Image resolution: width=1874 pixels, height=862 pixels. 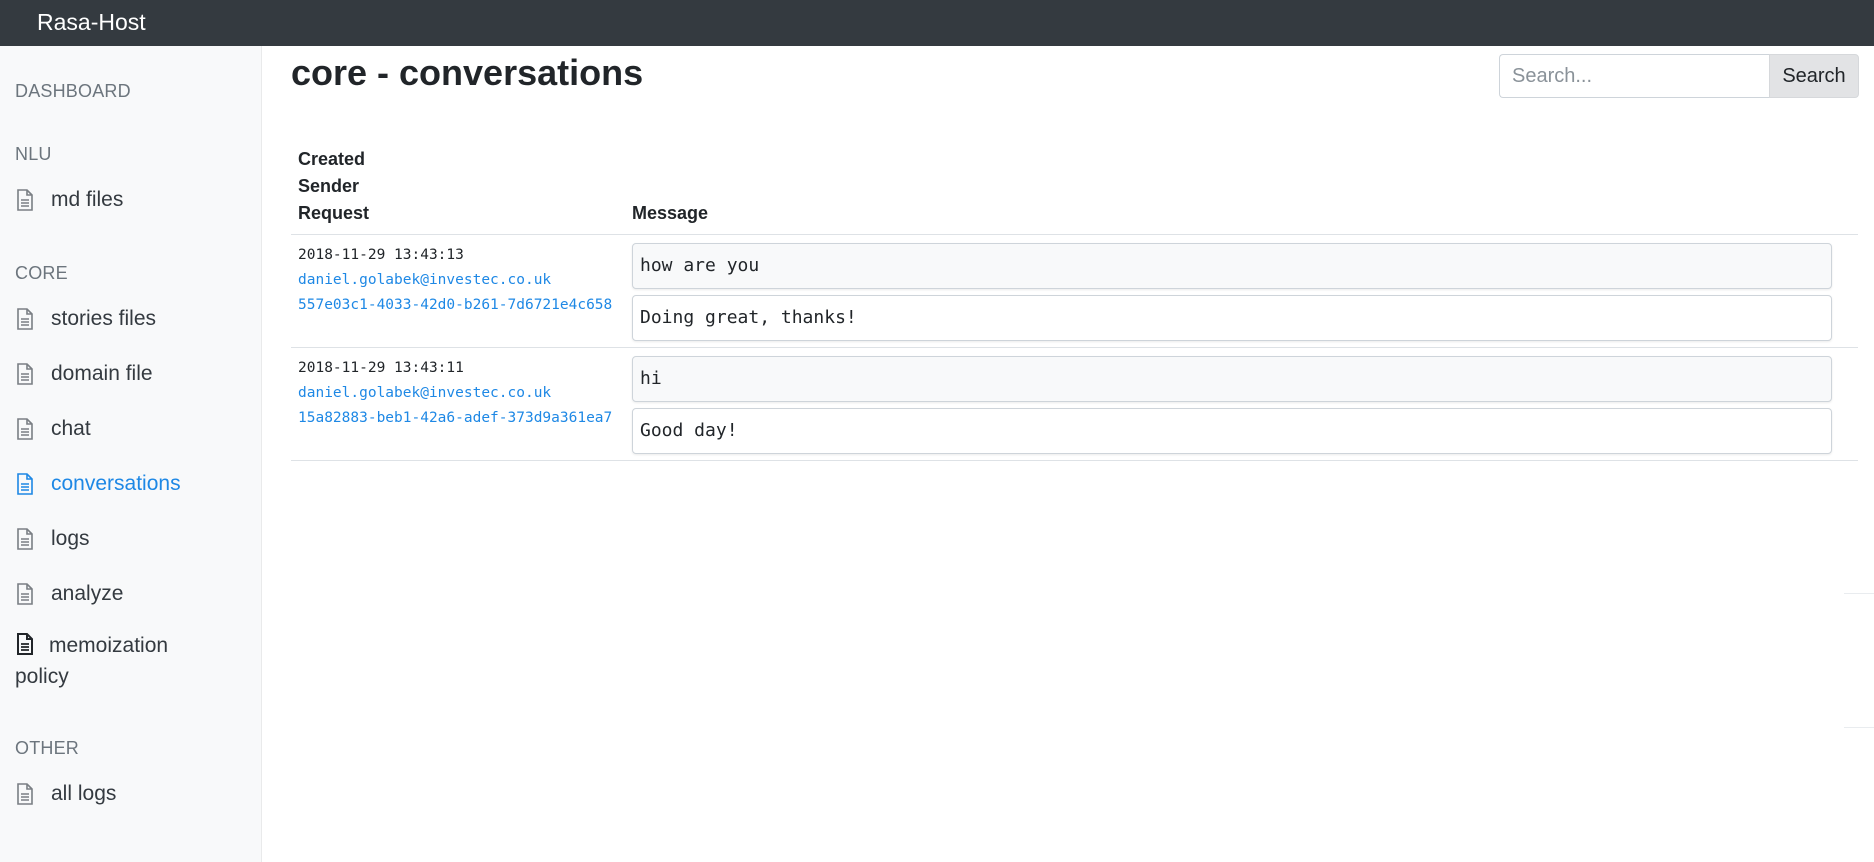 What do you see at coordinates (937, 23) in the screenshot?
I see `top-navbar: Rasa-Host` at bounding box center [937, 23].